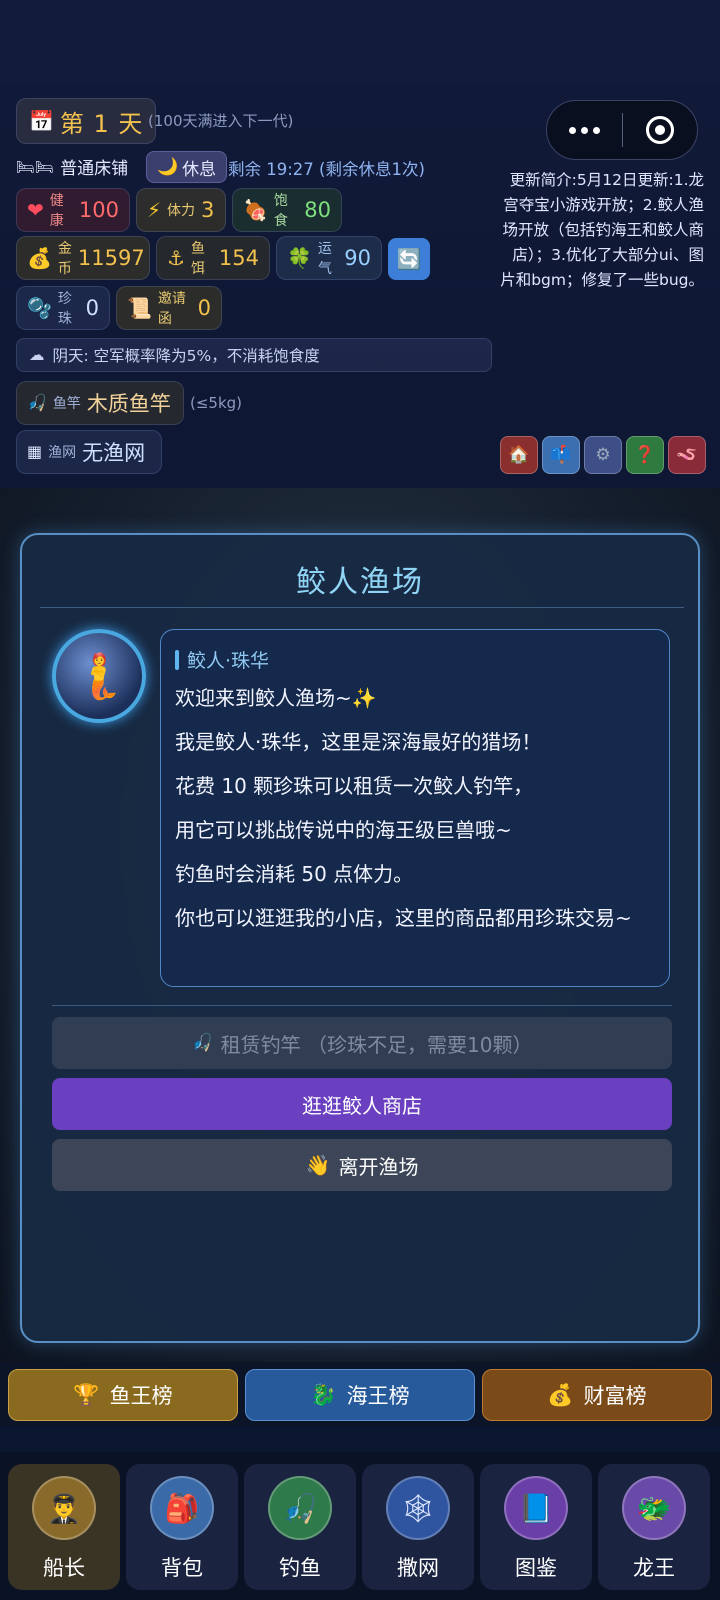 The width and height of the screenshot is (720, 1600). What do you see at coordinates (294, 874) in the screenshot?
I see `dialog-line: 钓鱼时会消耗 50 点体力。` at bounding box center [294, 874].